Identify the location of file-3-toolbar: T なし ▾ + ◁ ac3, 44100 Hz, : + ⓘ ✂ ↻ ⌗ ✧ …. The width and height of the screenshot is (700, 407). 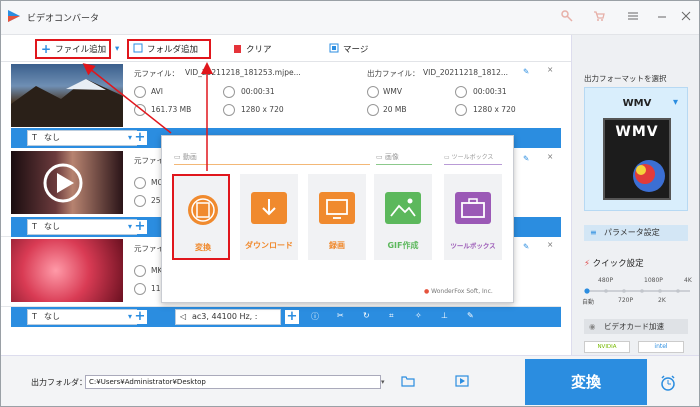
(286, 317).